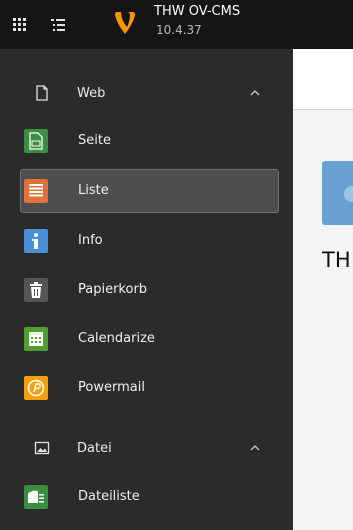  Describe the element at coordinates (94, 140) in the screenshot. I see `module-label-seite: Seite` at that location.